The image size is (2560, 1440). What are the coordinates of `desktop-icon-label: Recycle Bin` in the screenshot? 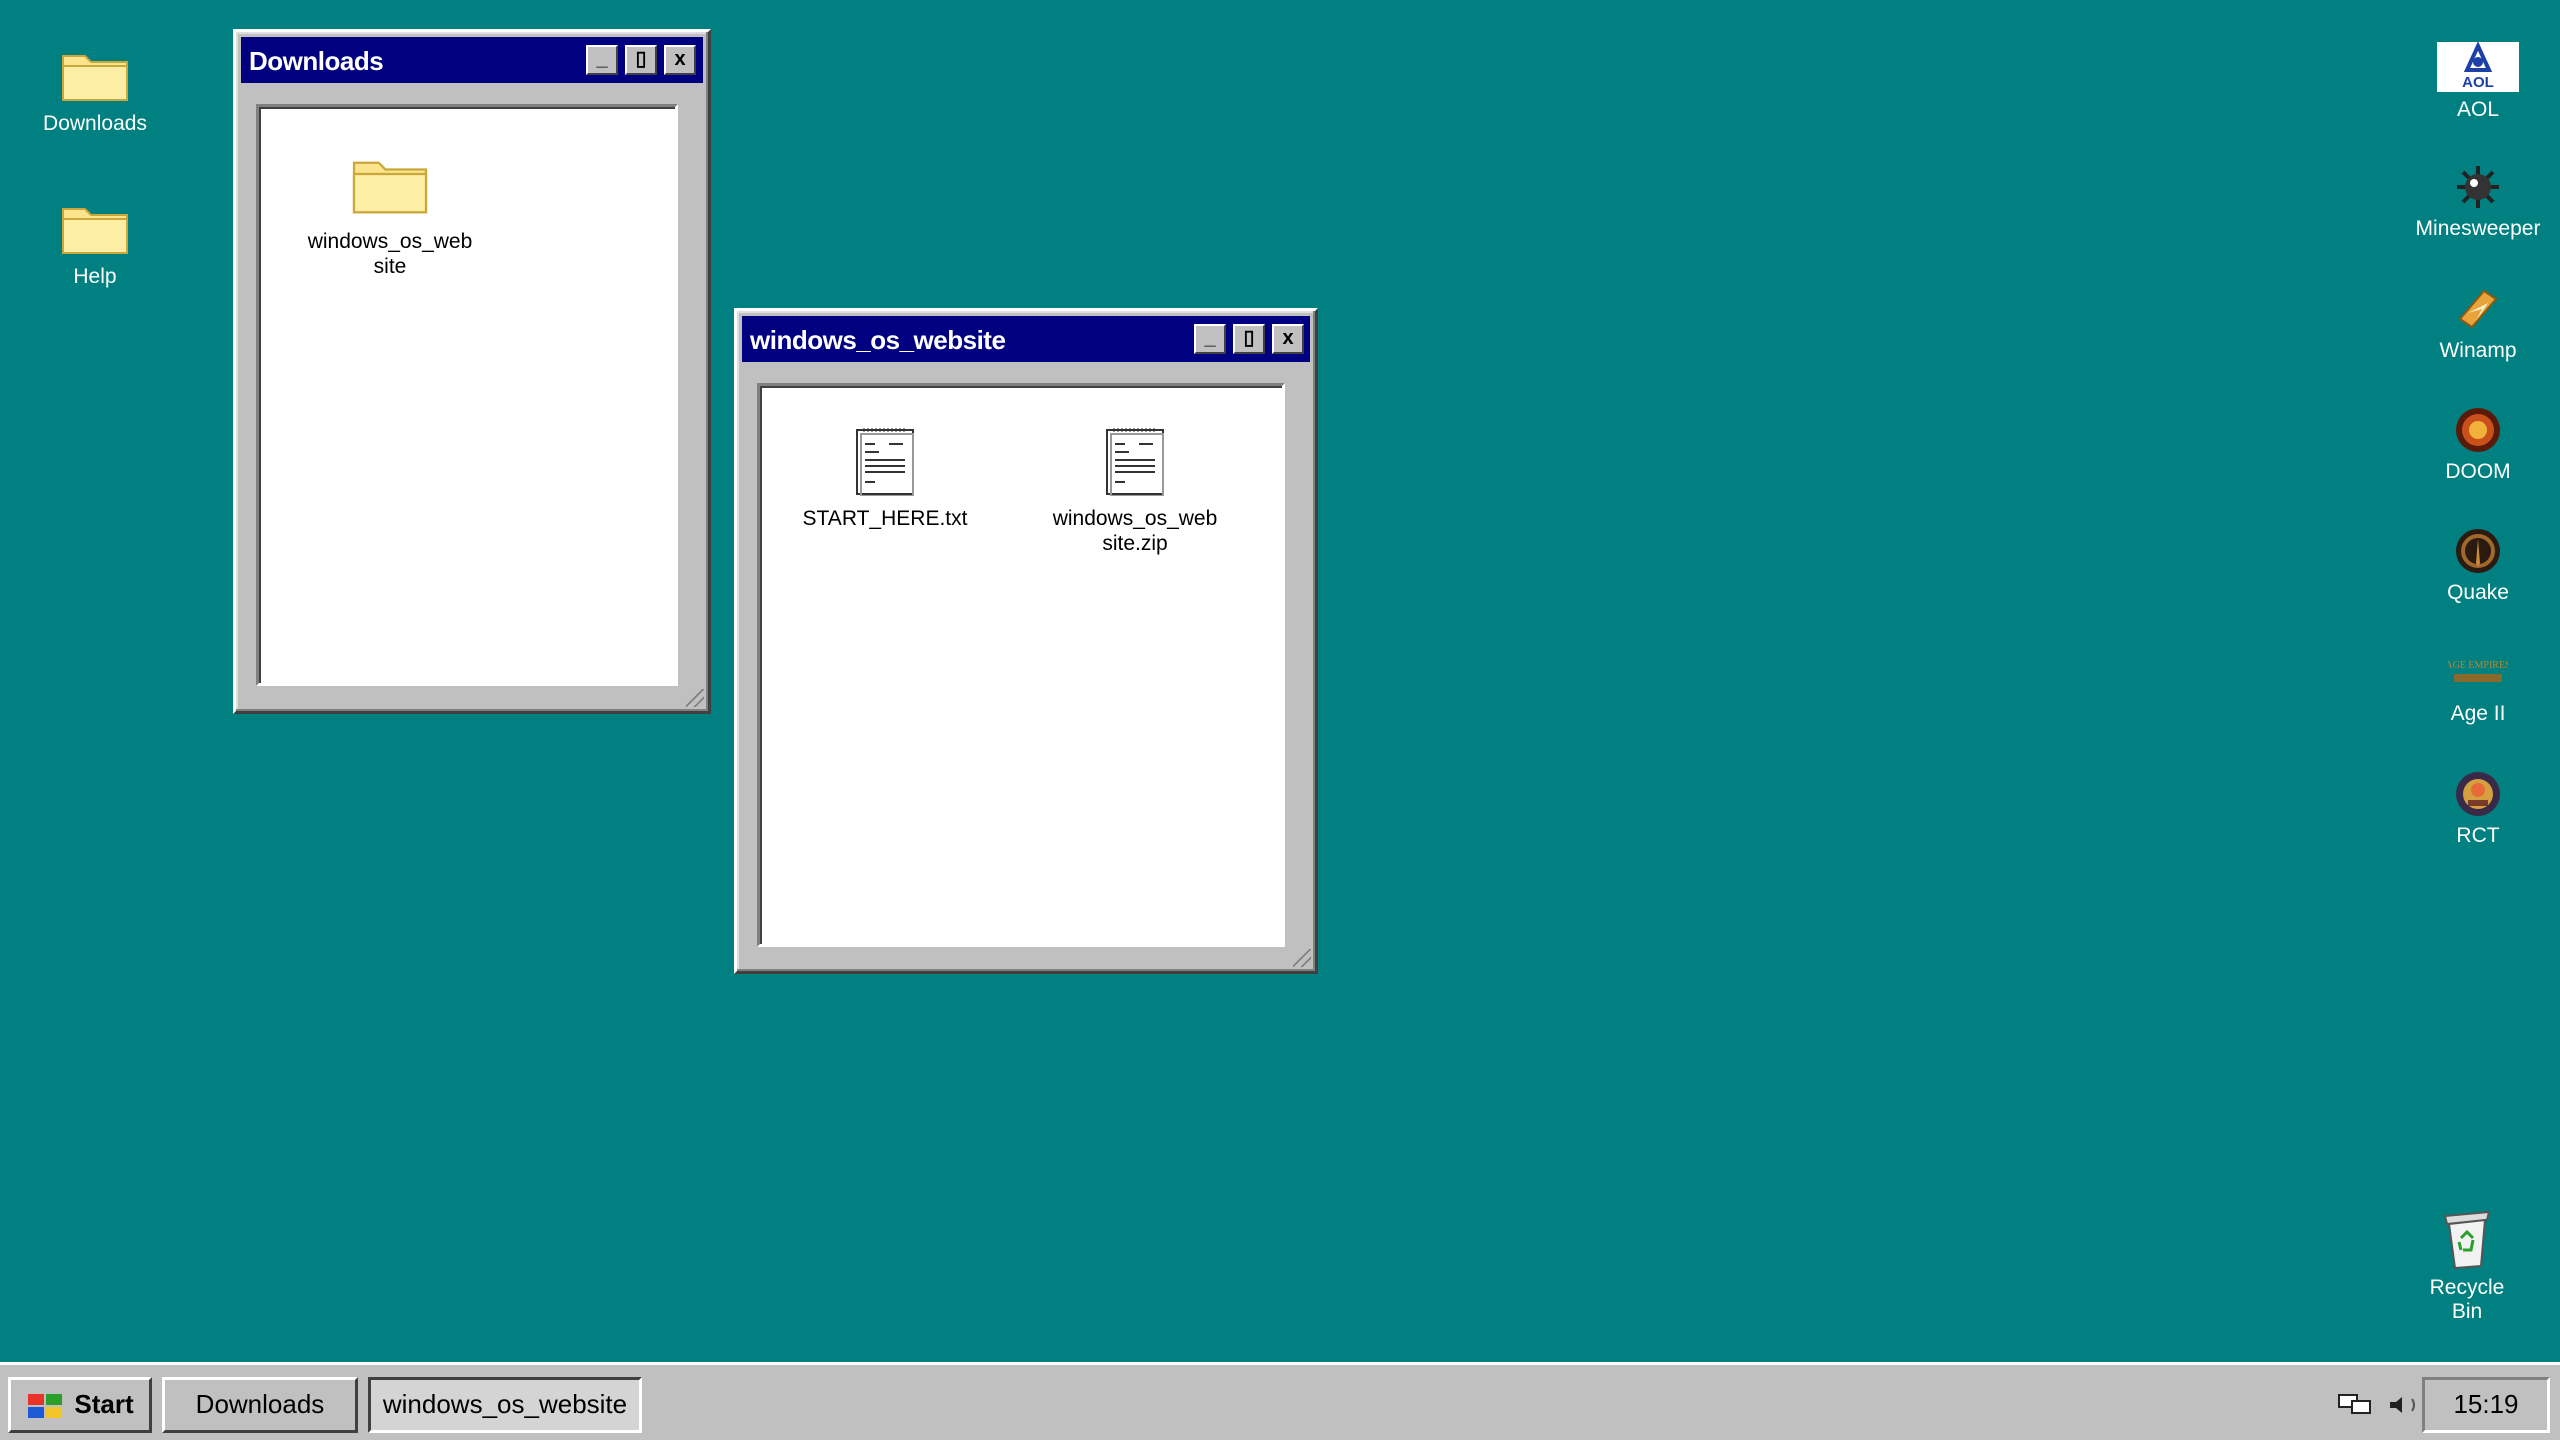 It's located at (2467, 1299).